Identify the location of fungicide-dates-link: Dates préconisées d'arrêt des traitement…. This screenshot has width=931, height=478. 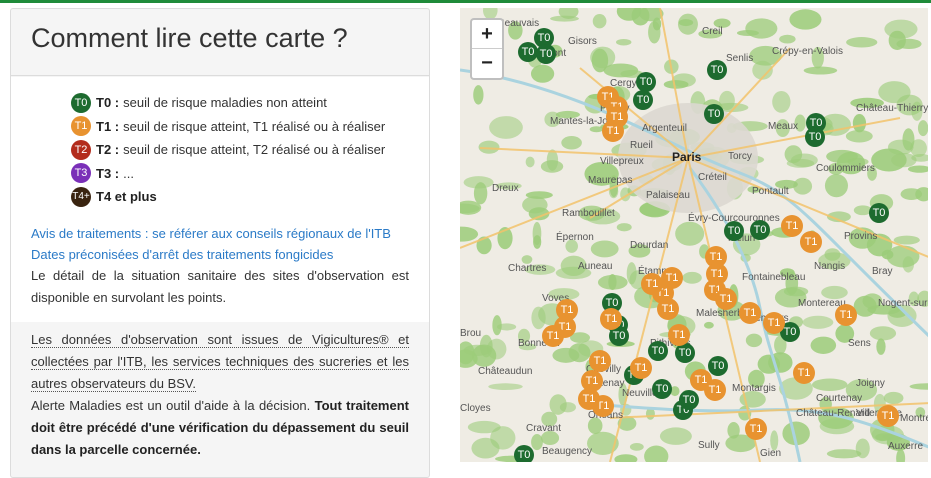
(220, 254).